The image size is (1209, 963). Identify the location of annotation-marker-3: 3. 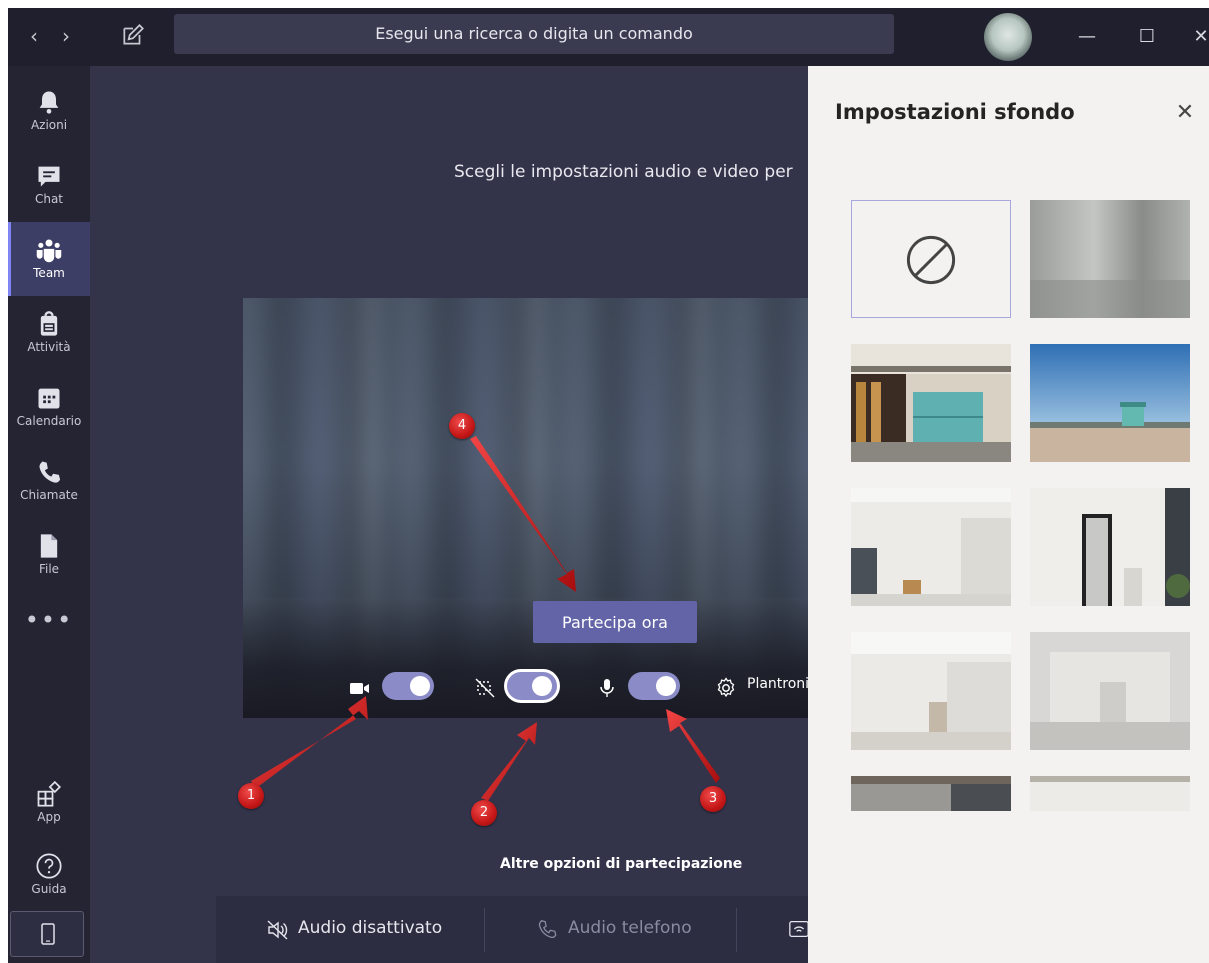
(713, 799).